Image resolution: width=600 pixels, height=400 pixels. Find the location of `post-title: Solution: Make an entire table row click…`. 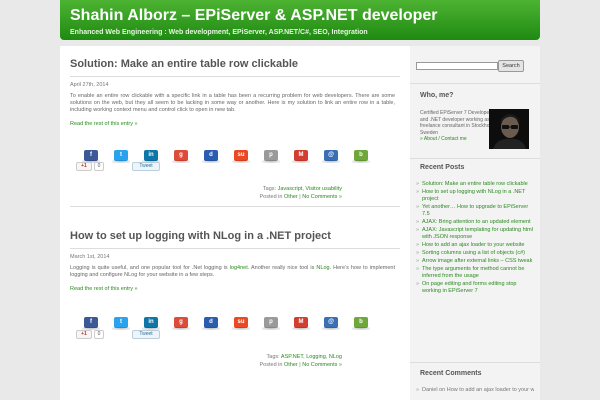

post-title: Solution: Make an entire table row click… is located at coordinates (184, 64).